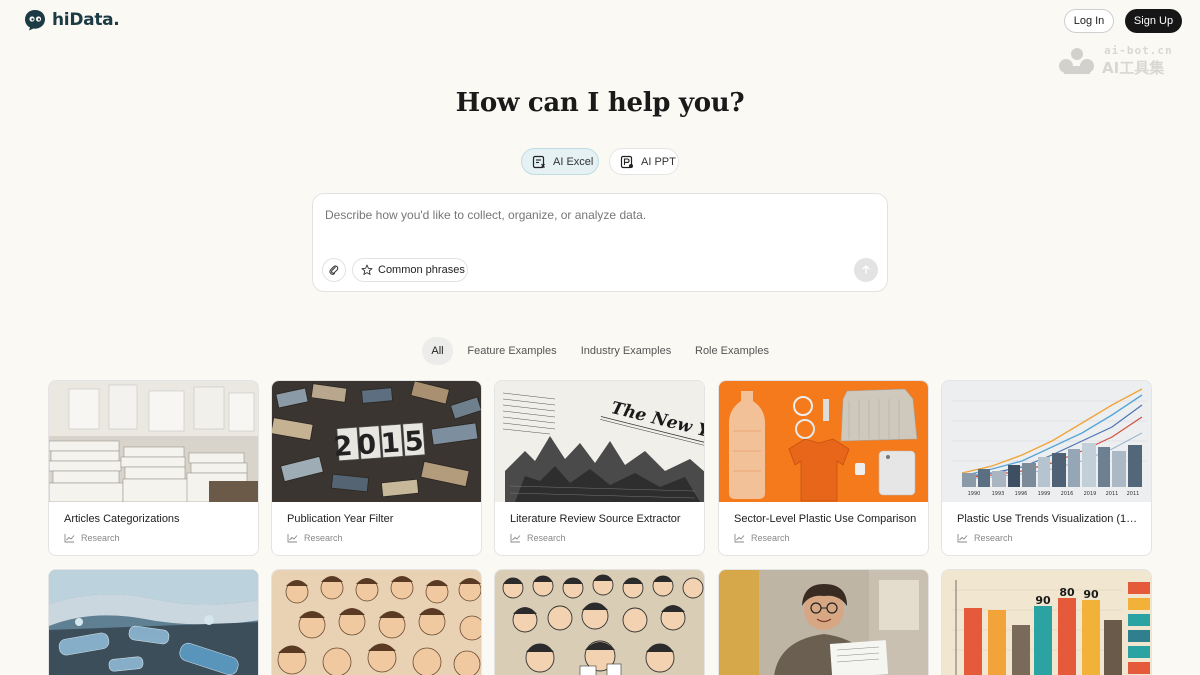 The height and width of the screenshot is (675, 1200). Describe the element at coordinates (825, 519) in the screenshot. I see `card-title: Sector-Level Plastic Use Comparison` at that location.